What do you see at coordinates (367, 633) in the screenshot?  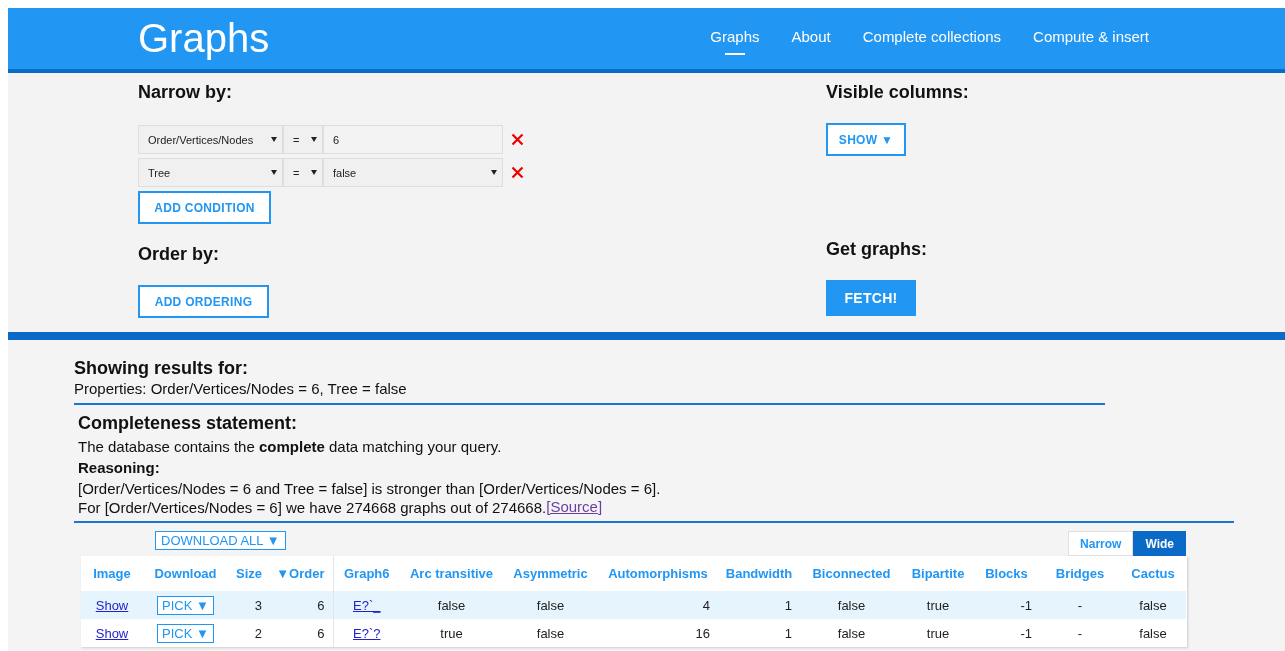 I see `graph6-link: E?`?` at bounding box center [367, 633].